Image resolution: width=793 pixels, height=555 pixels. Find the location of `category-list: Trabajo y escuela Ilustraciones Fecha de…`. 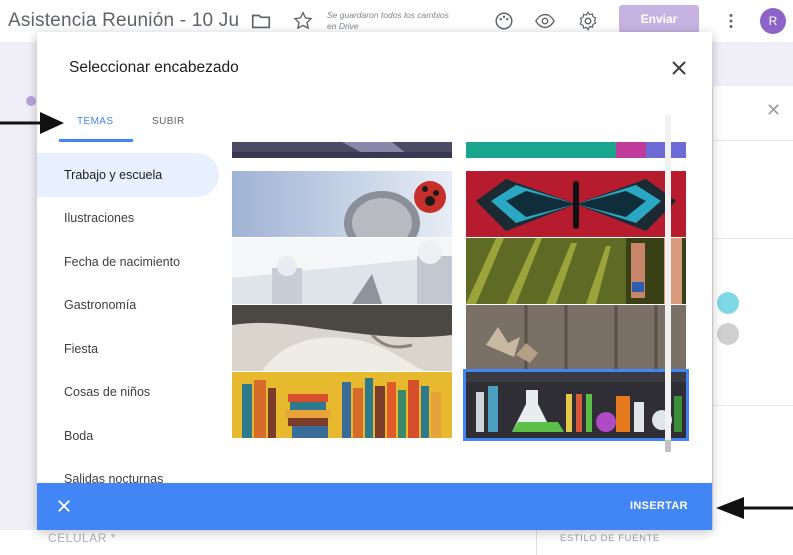

category-list: Trabajo y escuela Ilustraciones Fecha de… is located at coordinates (128, 319).